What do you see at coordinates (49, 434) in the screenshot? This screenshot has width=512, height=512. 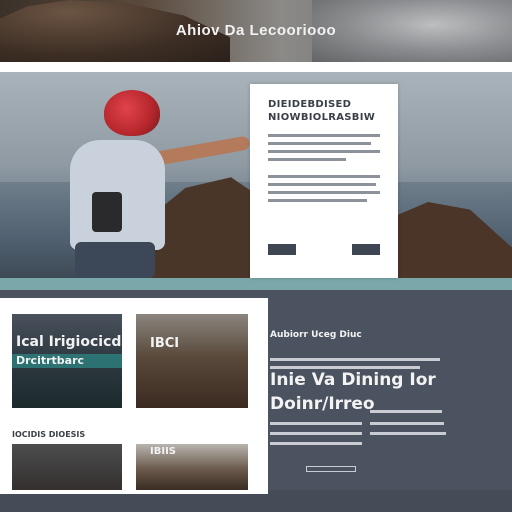 I see `gallery-caption: IOCIDIS DIOESIS` at bounding box center [49, 434].